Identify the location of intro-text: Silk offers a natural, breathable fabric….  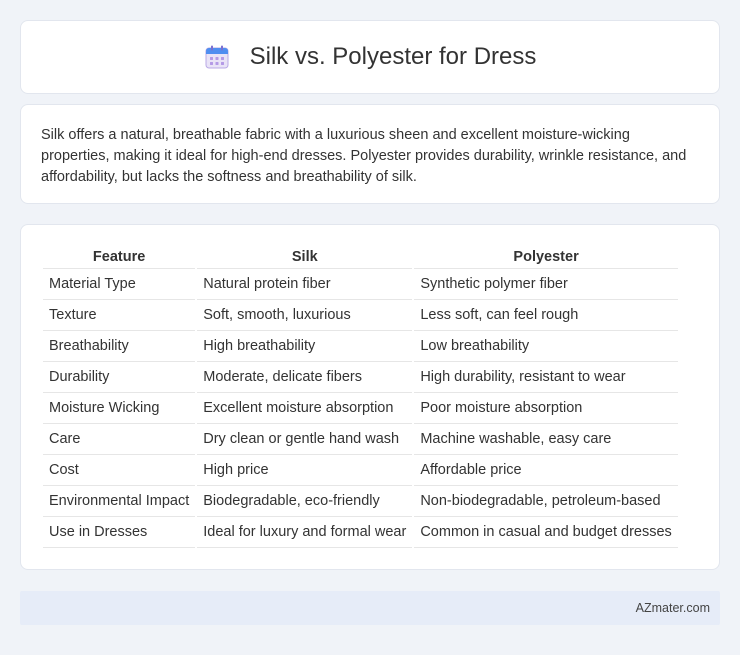
(364, 156).